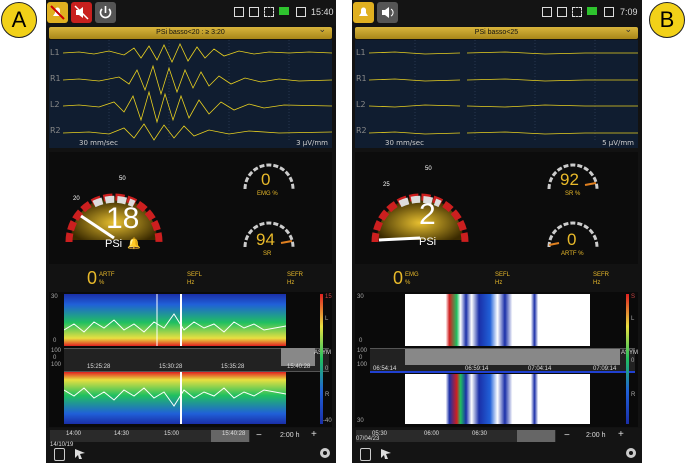  Describe the element at coordinates (233, 367) in the screenshot. I see `time-tick: 15:35:28` at that location.